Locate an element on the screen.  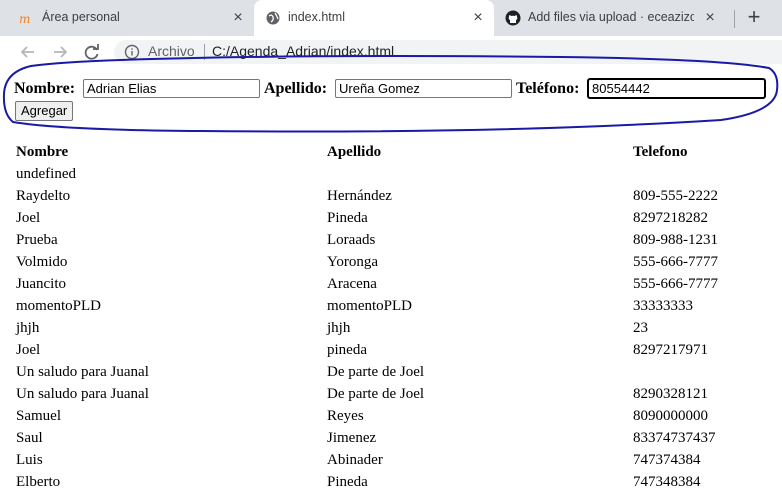
header-nombre: Nombre is located at coordinates (42, 151).